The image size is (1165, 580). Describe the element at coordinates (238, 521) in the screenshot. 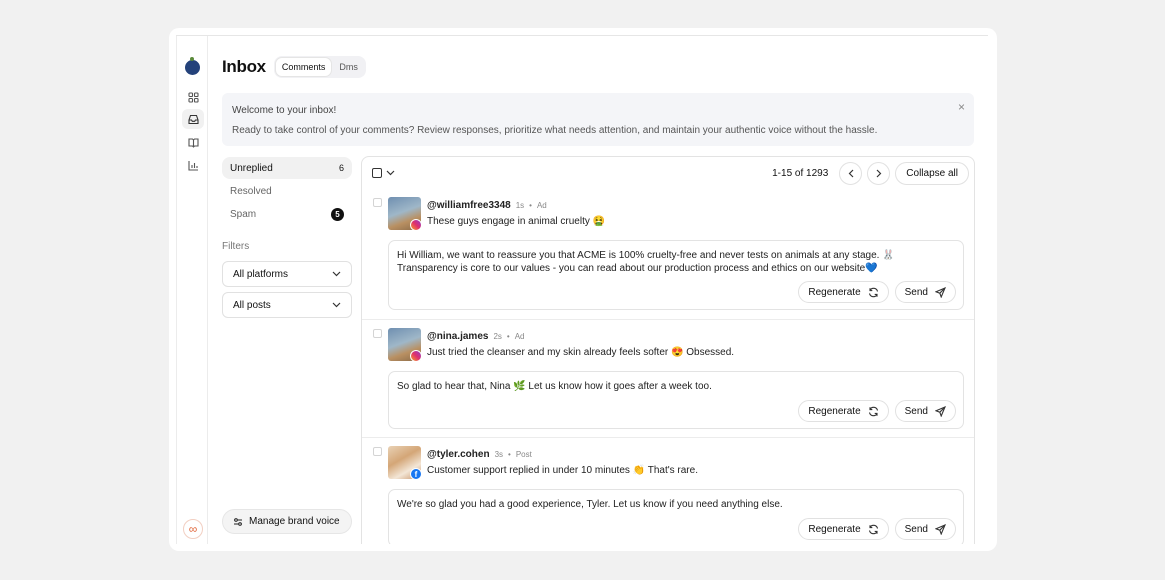

I see `sliders-icon` at that location.